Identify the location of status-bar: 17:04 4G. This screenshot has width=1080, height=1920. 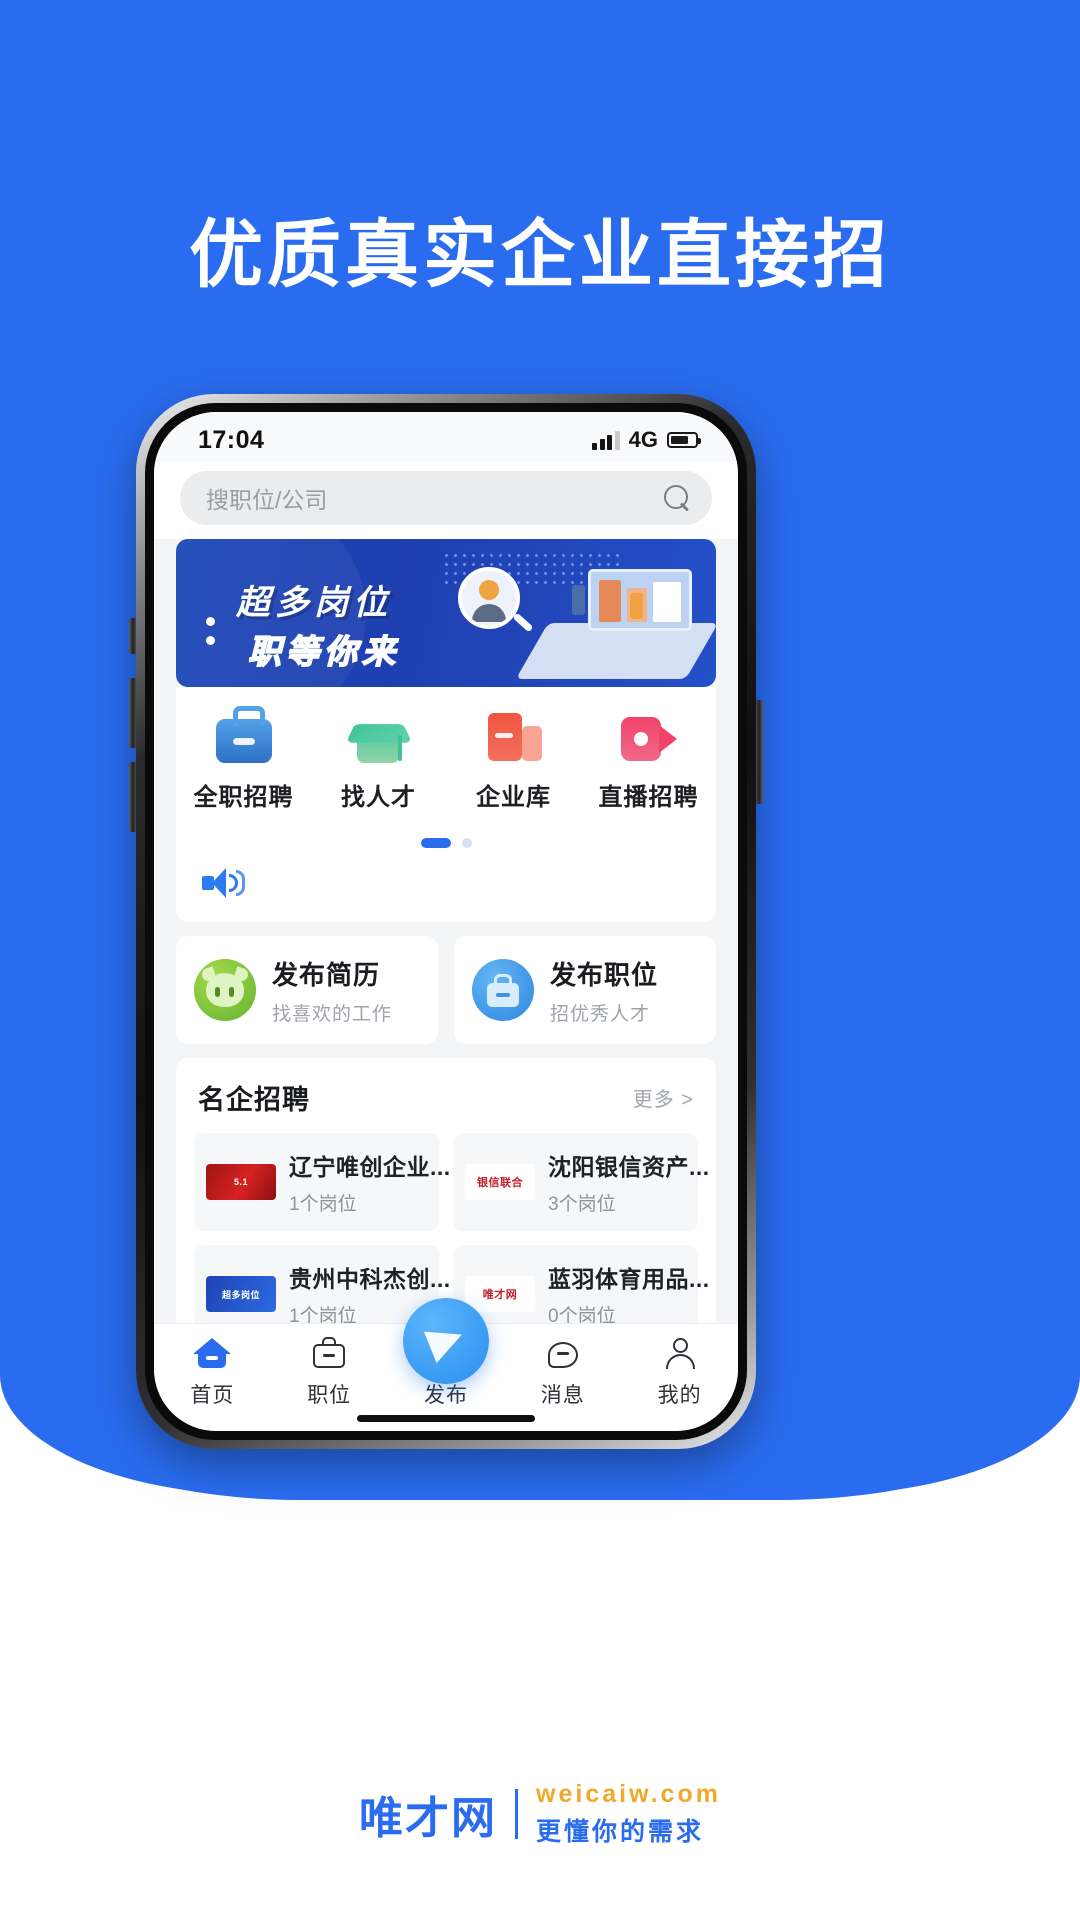
(446, 437).